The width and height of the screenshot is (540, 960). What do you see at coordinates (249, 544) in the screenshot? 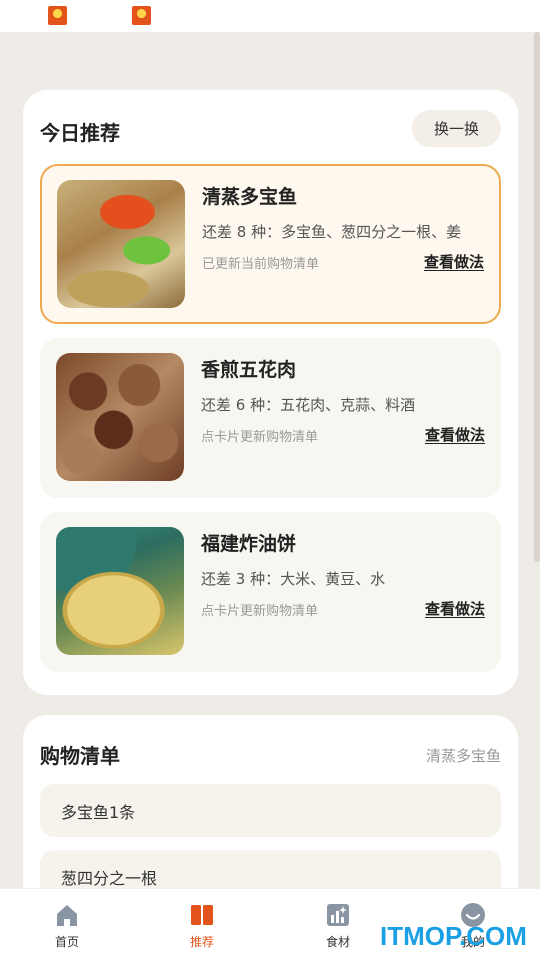
I see `recipe-name: 福建炸油饼` at bounding box center [249, 544].